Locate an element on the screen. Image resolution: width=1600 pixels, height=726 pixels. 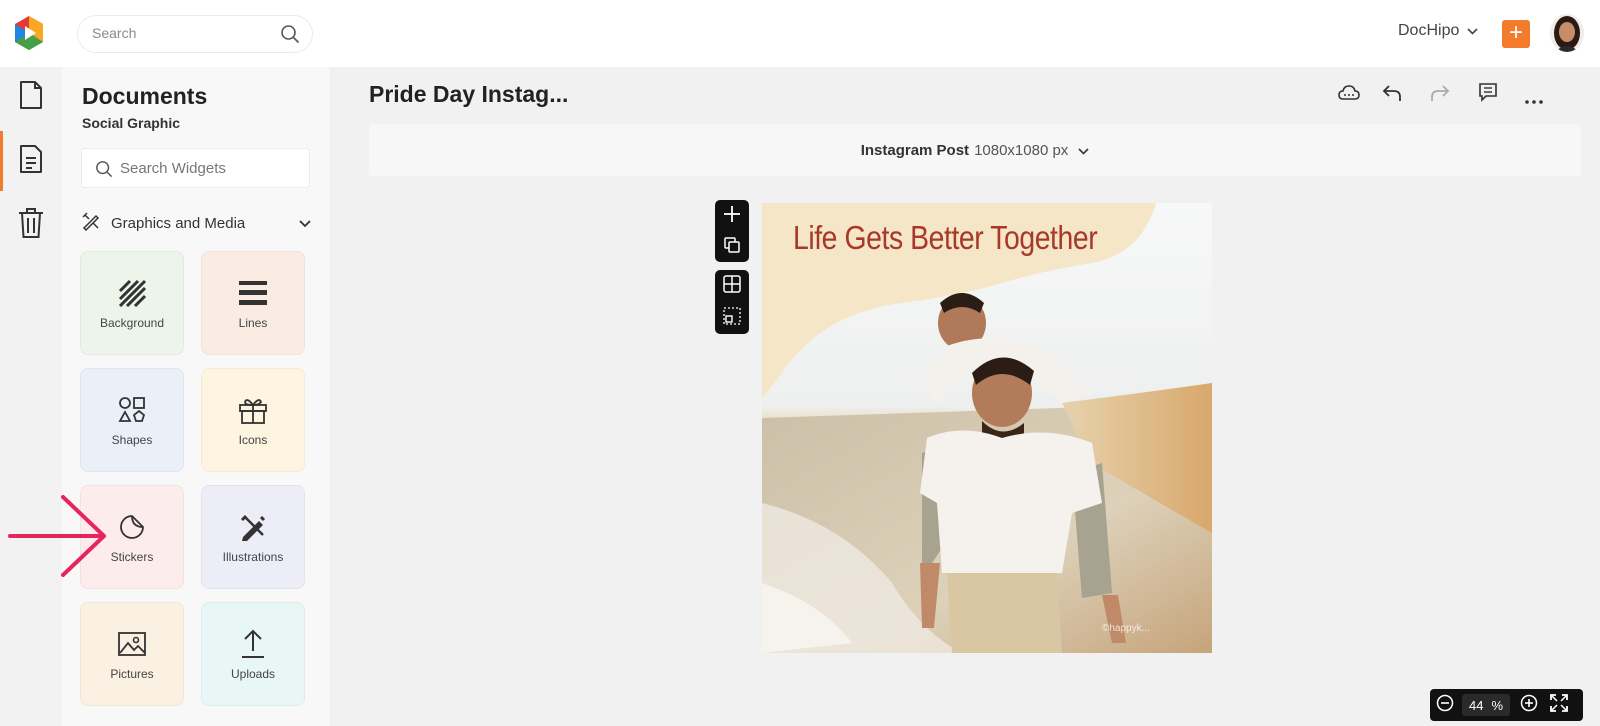
zoom-value-field: 44 % is located at coordinates (1486, 705).